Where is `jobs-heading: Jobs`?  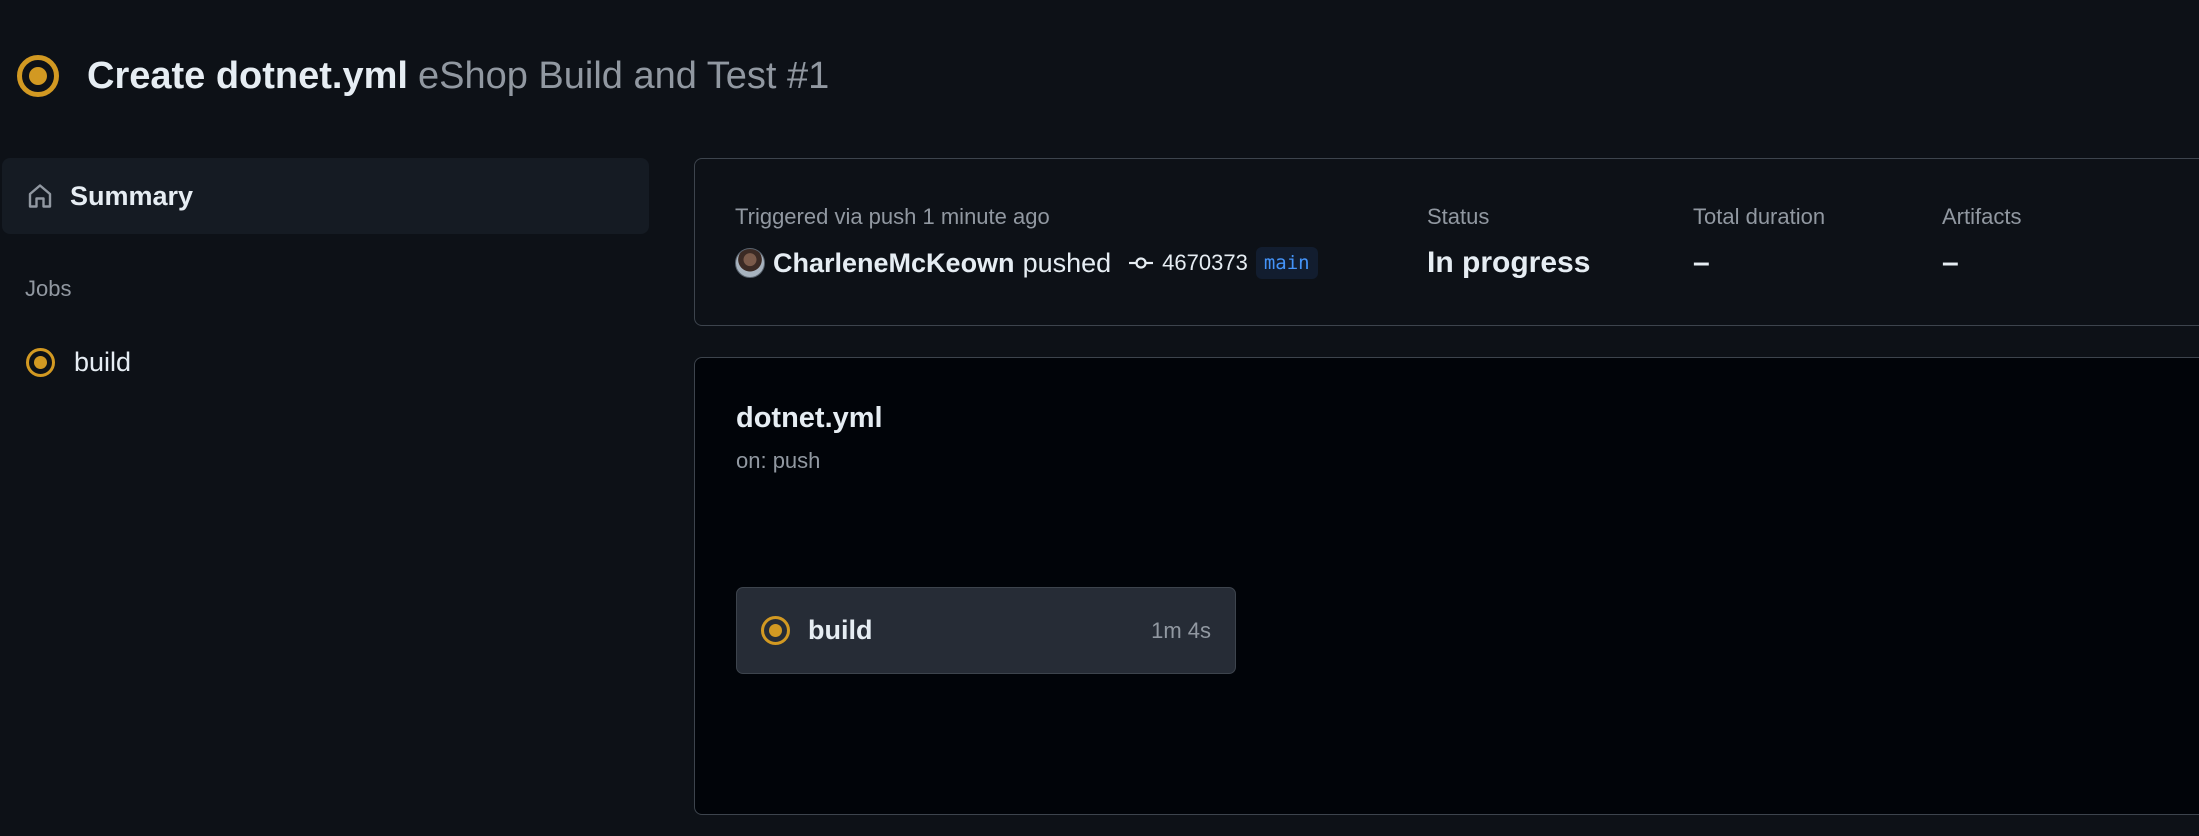
jobs-heading: Jobs is located at coordinates (48, 288).